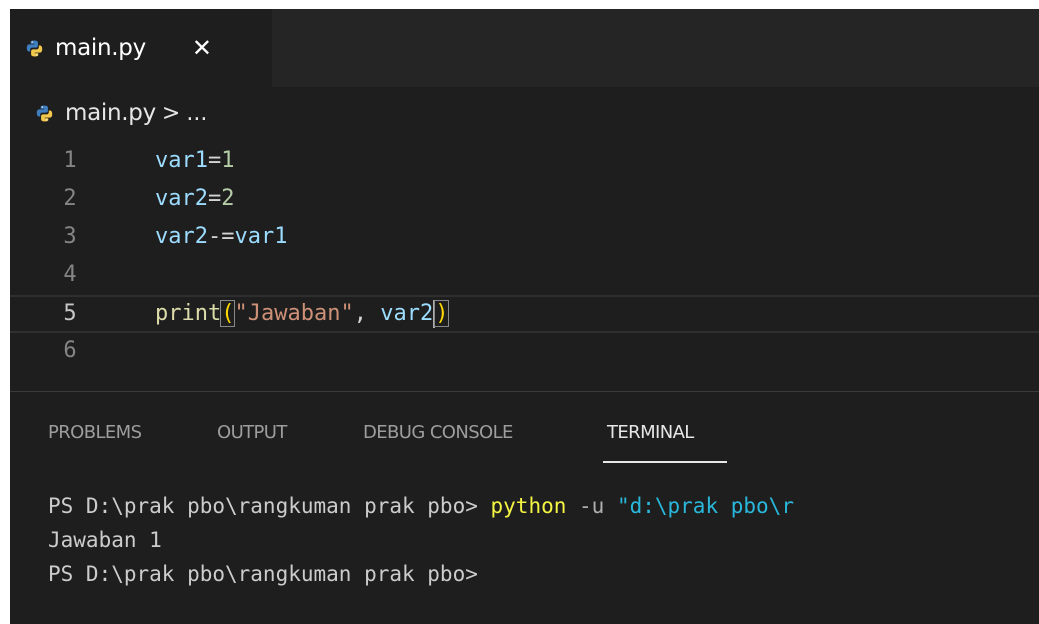 The image size is (1039, 624). What do you see at coordinates (110, 113) in the screenshot?
I see `breadcrumb-file: main.py` at bounding box center [110, 113].